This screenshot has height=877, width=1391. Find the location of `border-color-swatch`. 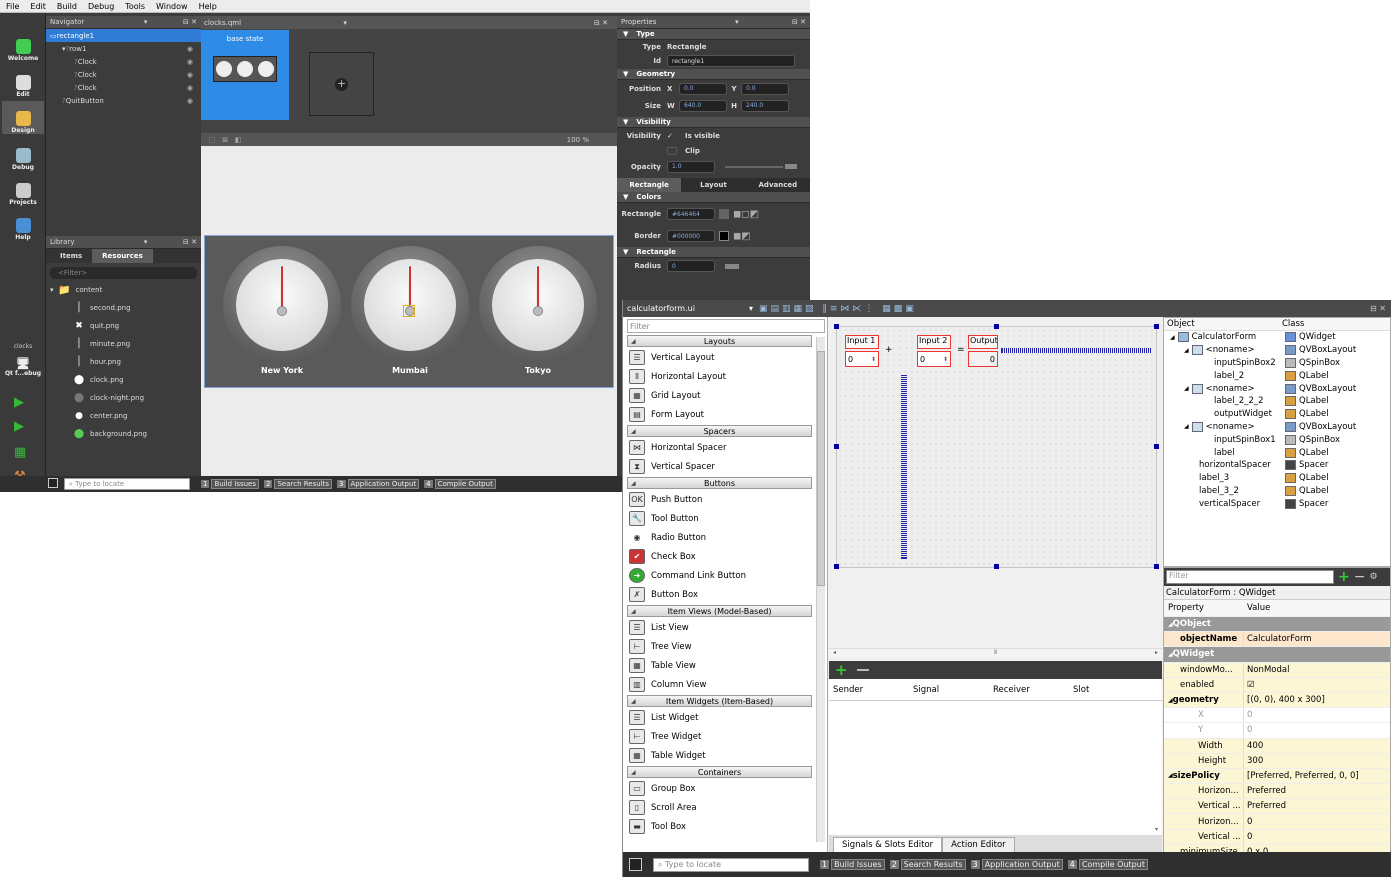

border-color-swatch is located at coordinates (724, 236).